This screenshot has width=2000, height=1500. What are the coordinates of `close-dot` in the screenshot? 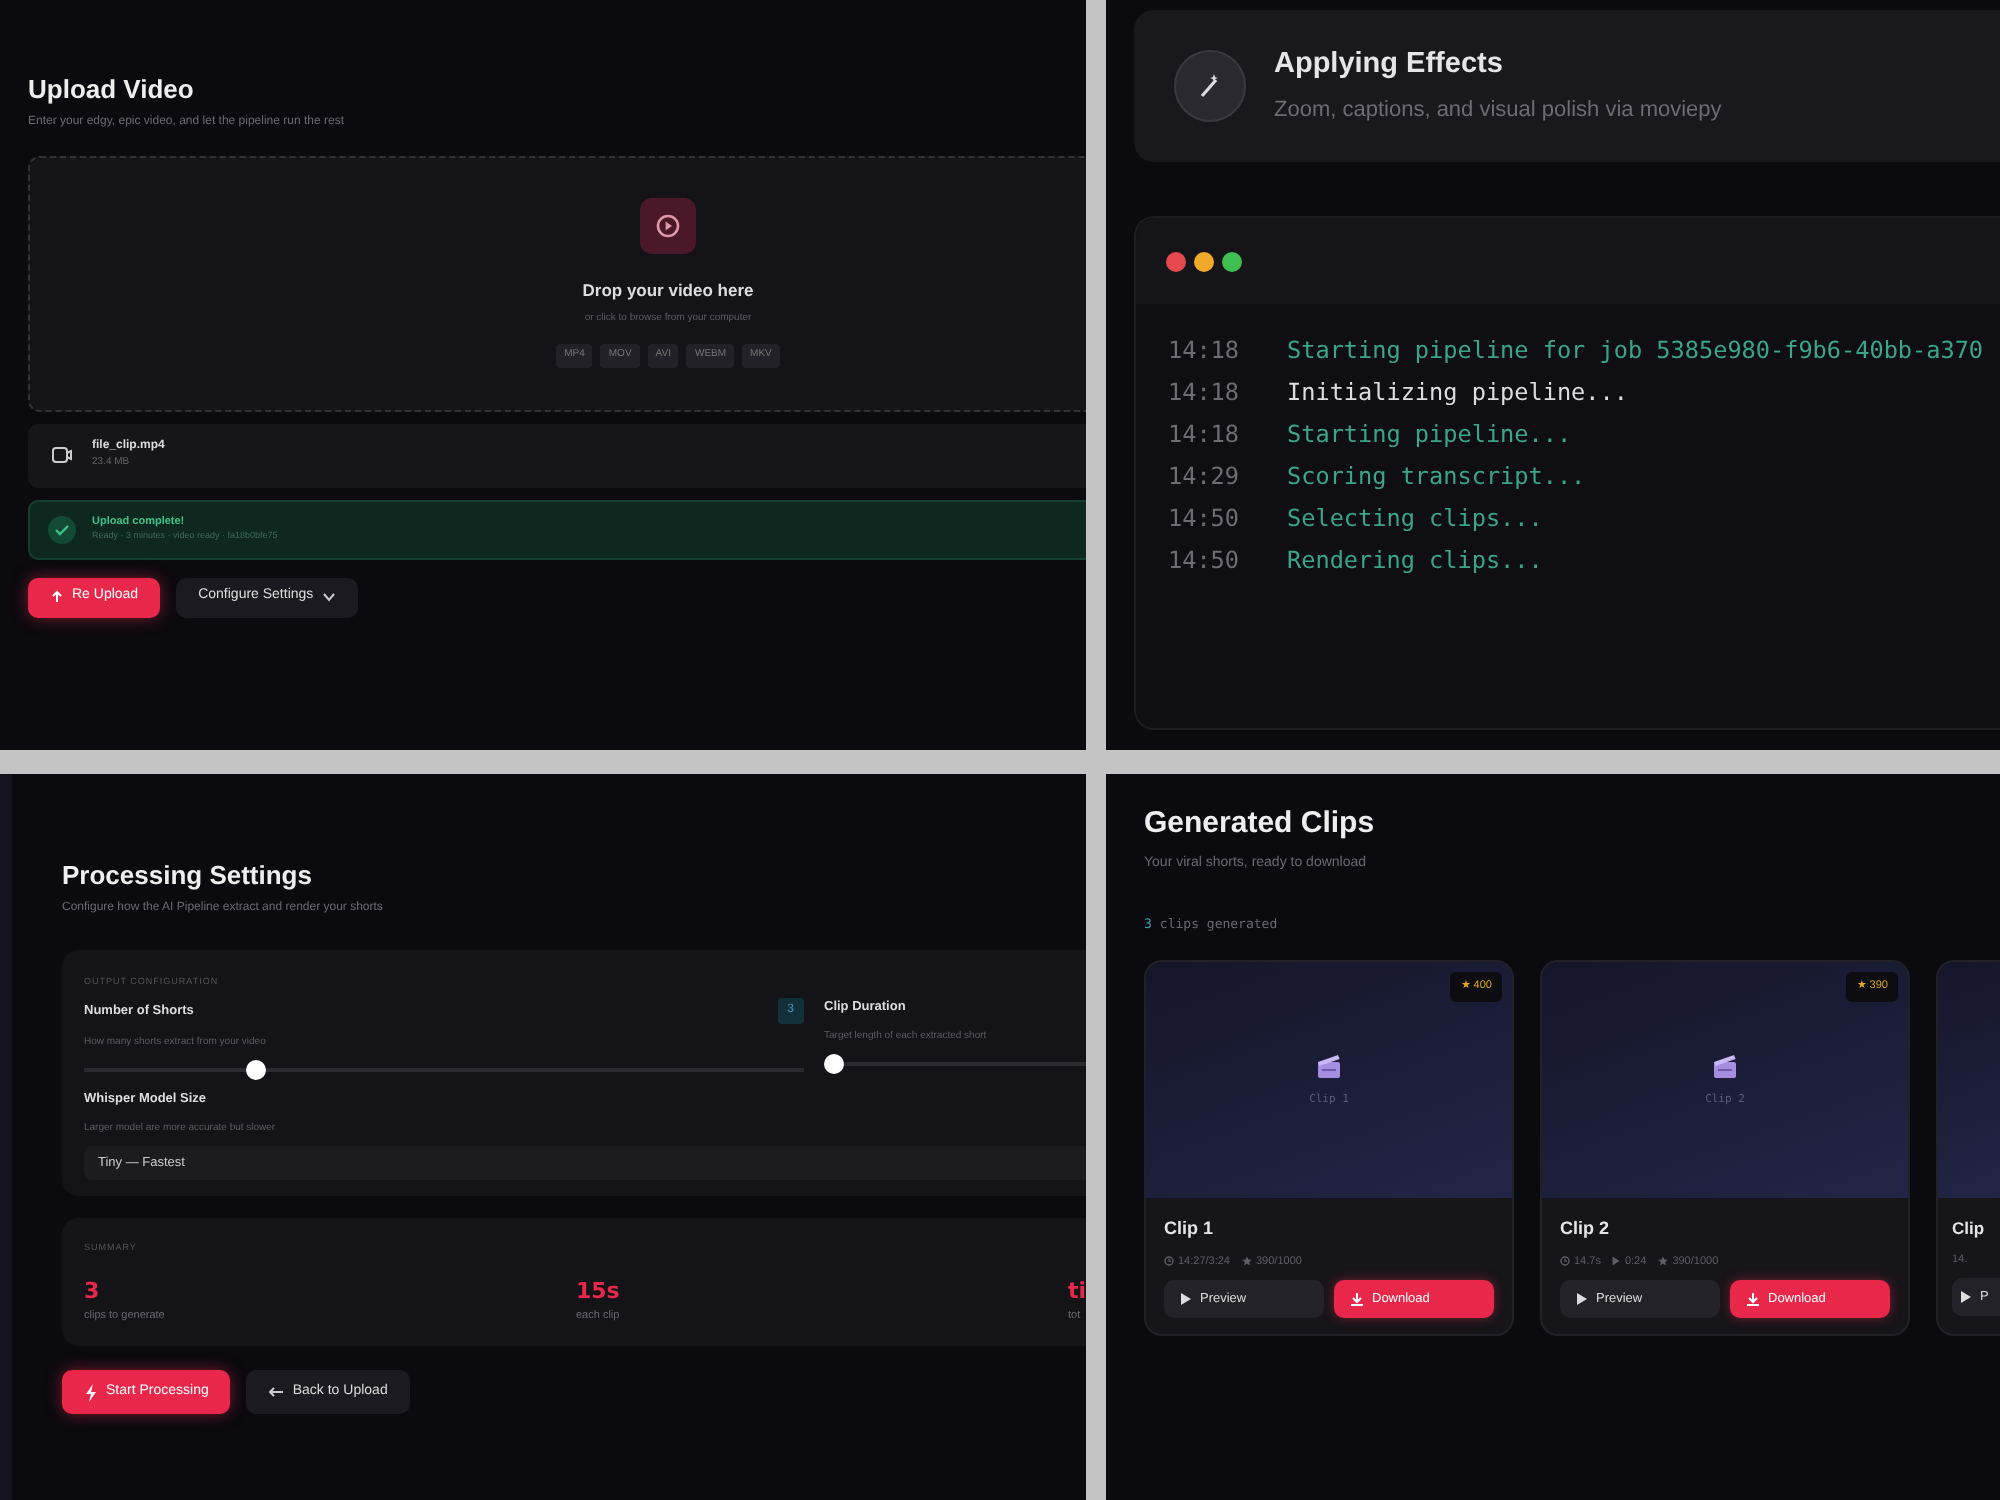 It's located at (1176, 261).